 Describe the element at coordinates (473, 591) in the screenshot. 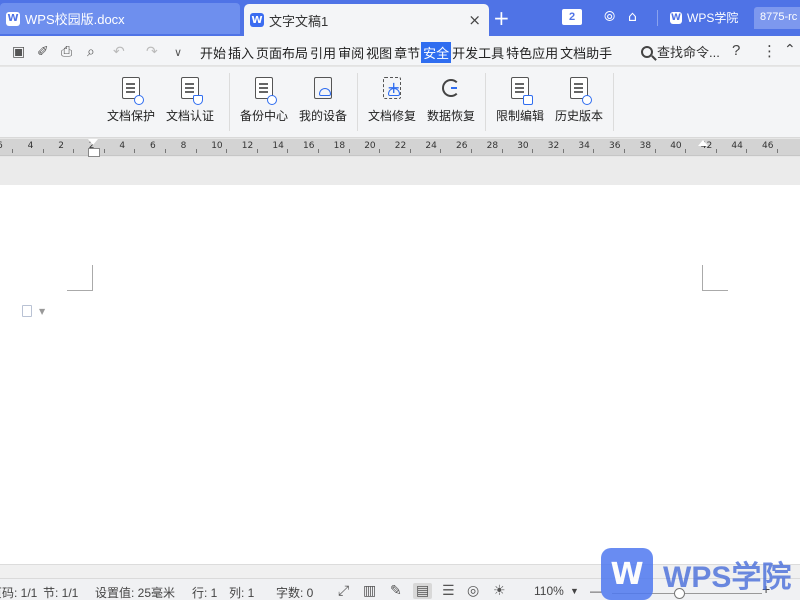

I see `web-view-icon: ◎` at that location.